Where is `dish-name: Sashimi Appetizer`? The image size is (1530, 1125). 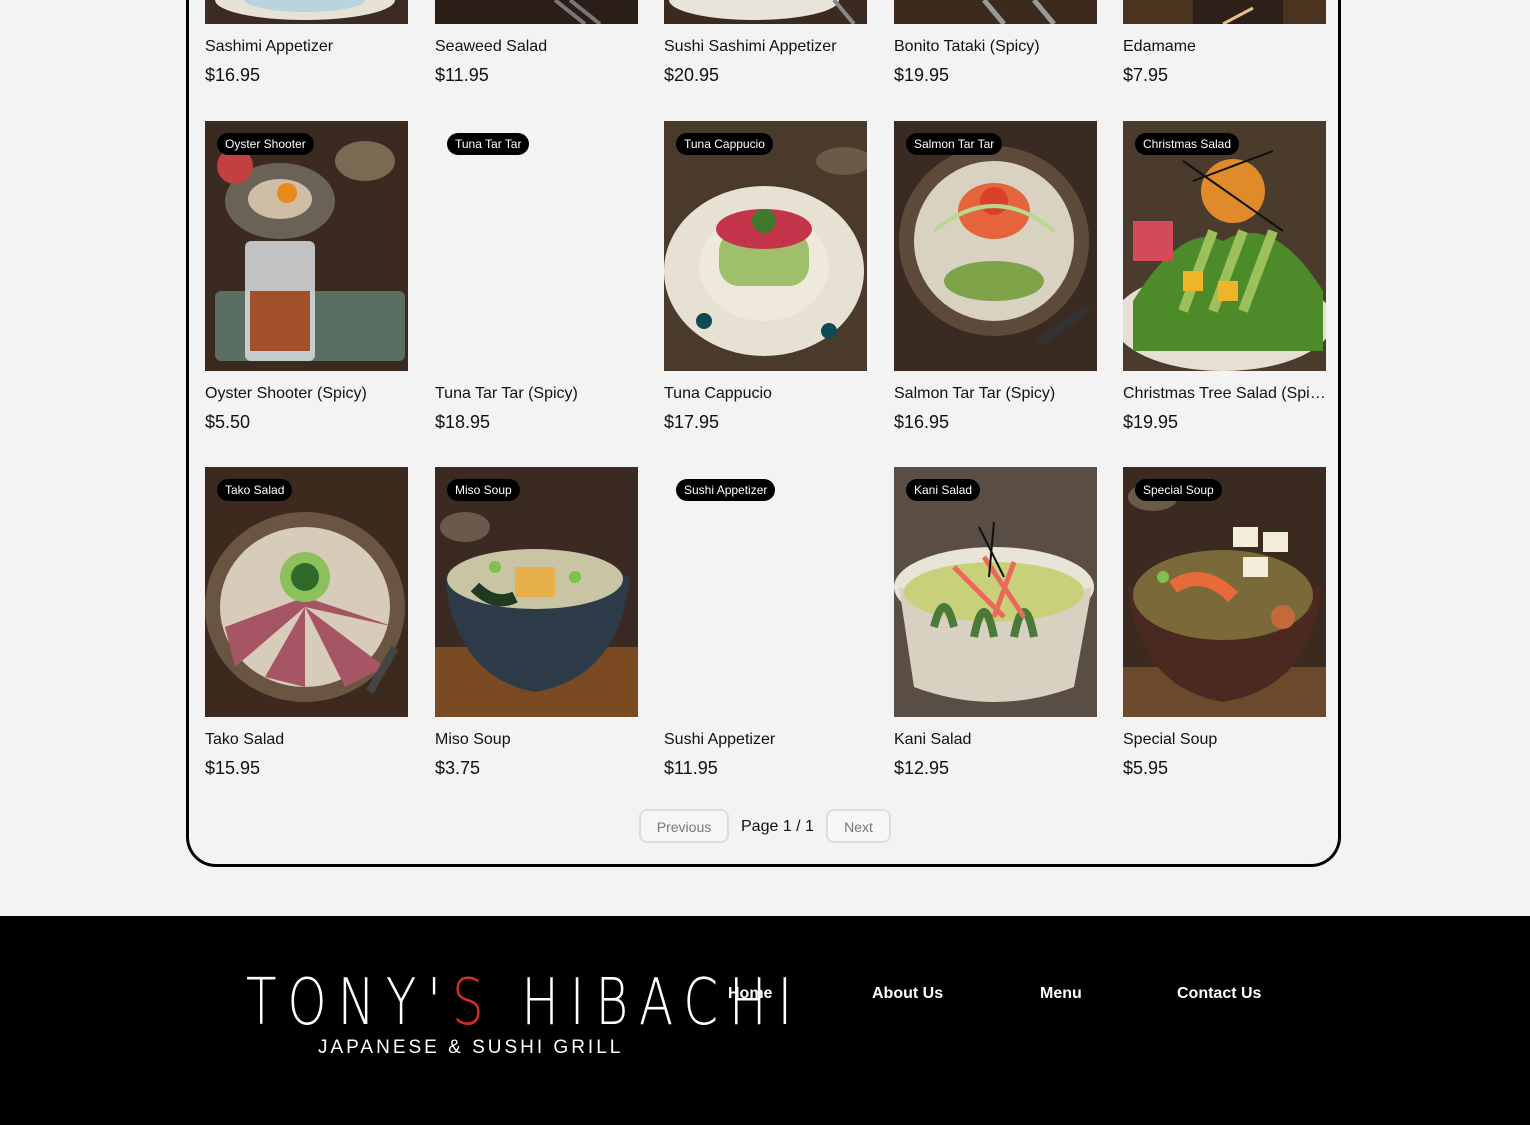
dish-name: Sashimi Appetizer is located at coordinates (269, 46).